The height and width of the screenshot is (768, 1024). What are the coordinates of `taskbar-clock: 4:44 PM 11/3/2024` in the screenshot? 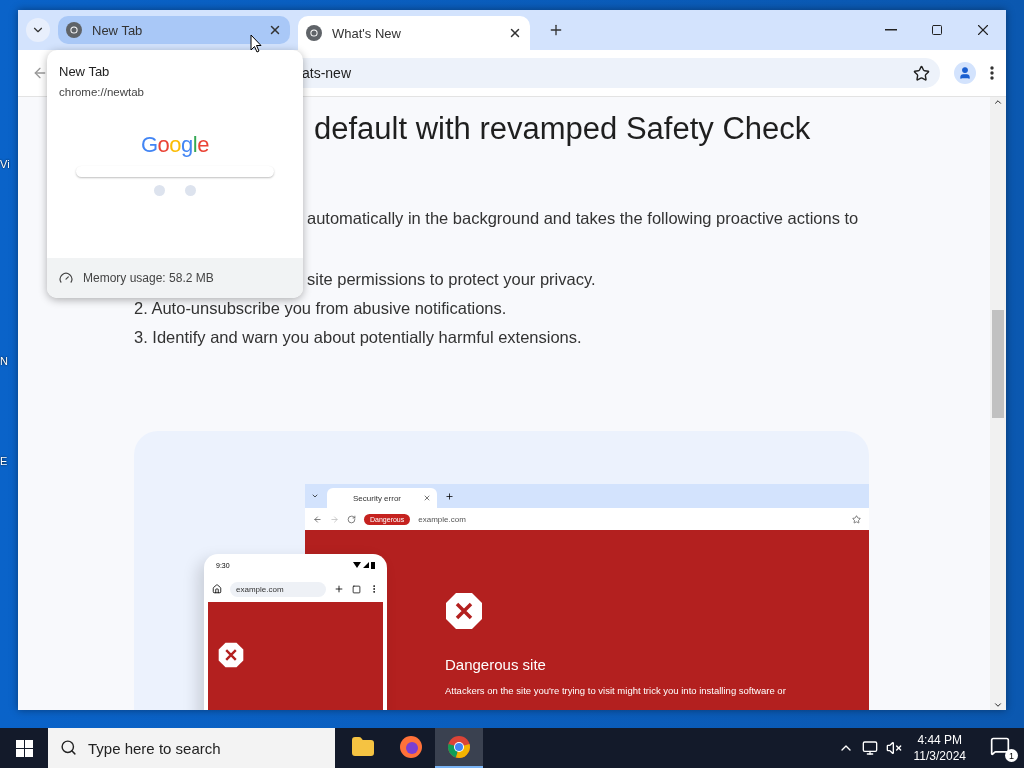 It's located at (939, 748).